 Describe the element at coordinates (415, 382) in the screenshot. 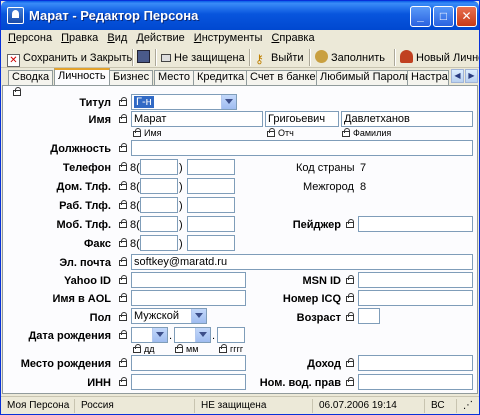

I see `license-input` at that location.